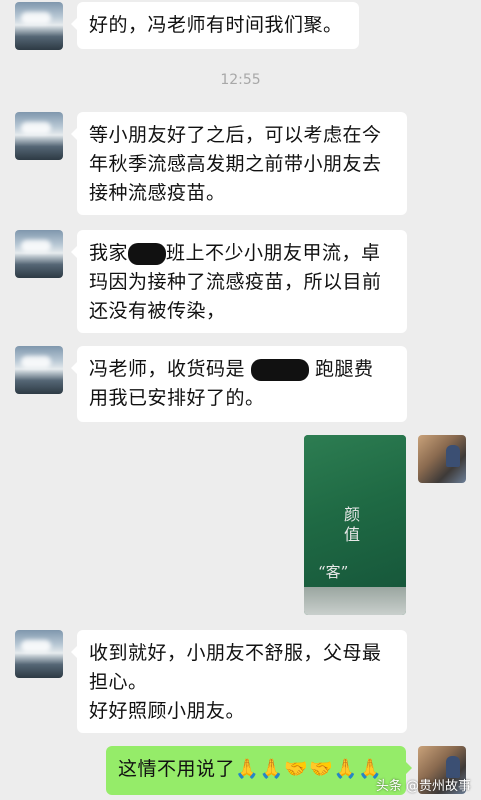 The width and height of the screenshot is (481, 800). What do you see at coordinates (235, 135) in the screenshot?
I see `message-text-line: 等小朋友好了之后，可以考虑在今` at bounding box center [235, 135].